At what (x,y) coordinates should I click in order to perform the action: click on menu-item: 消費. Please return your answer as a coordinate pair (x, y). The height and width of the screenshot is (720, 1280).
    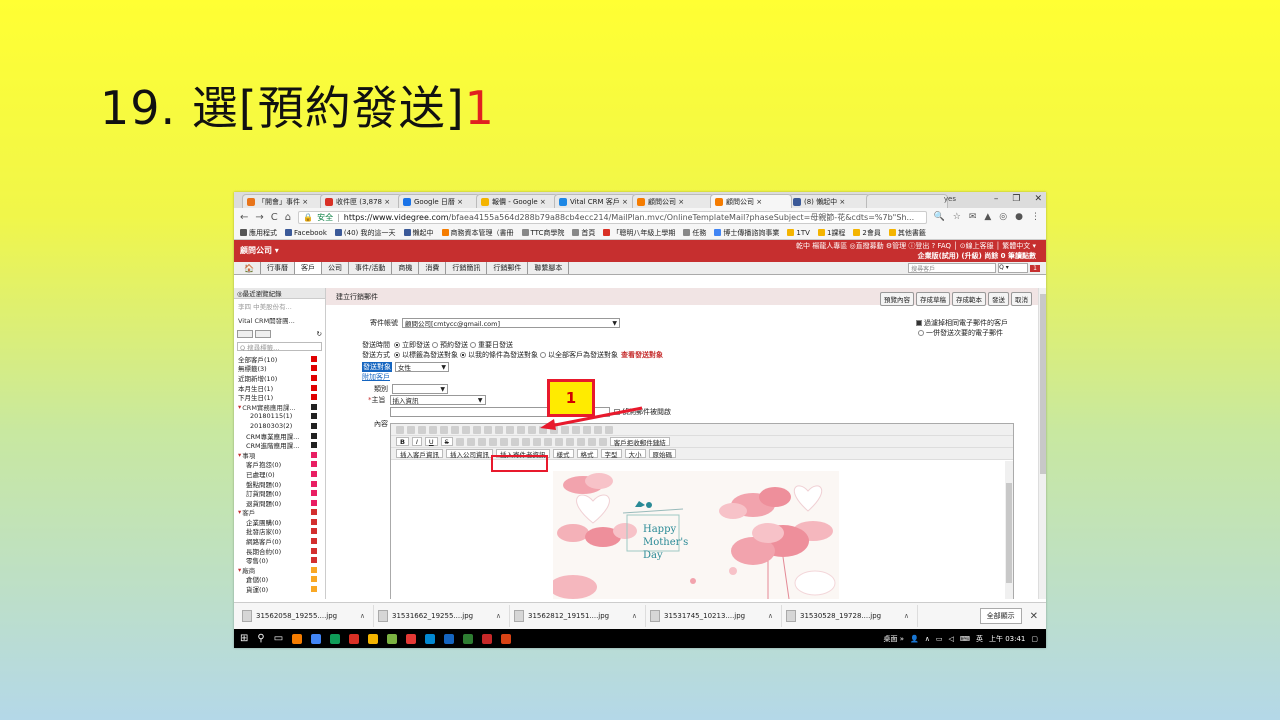
    Looking at the image, I should click on (433, 268).